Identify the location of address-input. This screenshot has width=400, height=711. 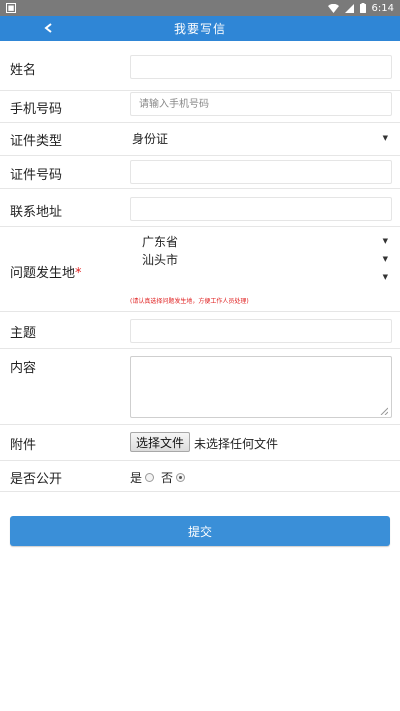
(261, 209).